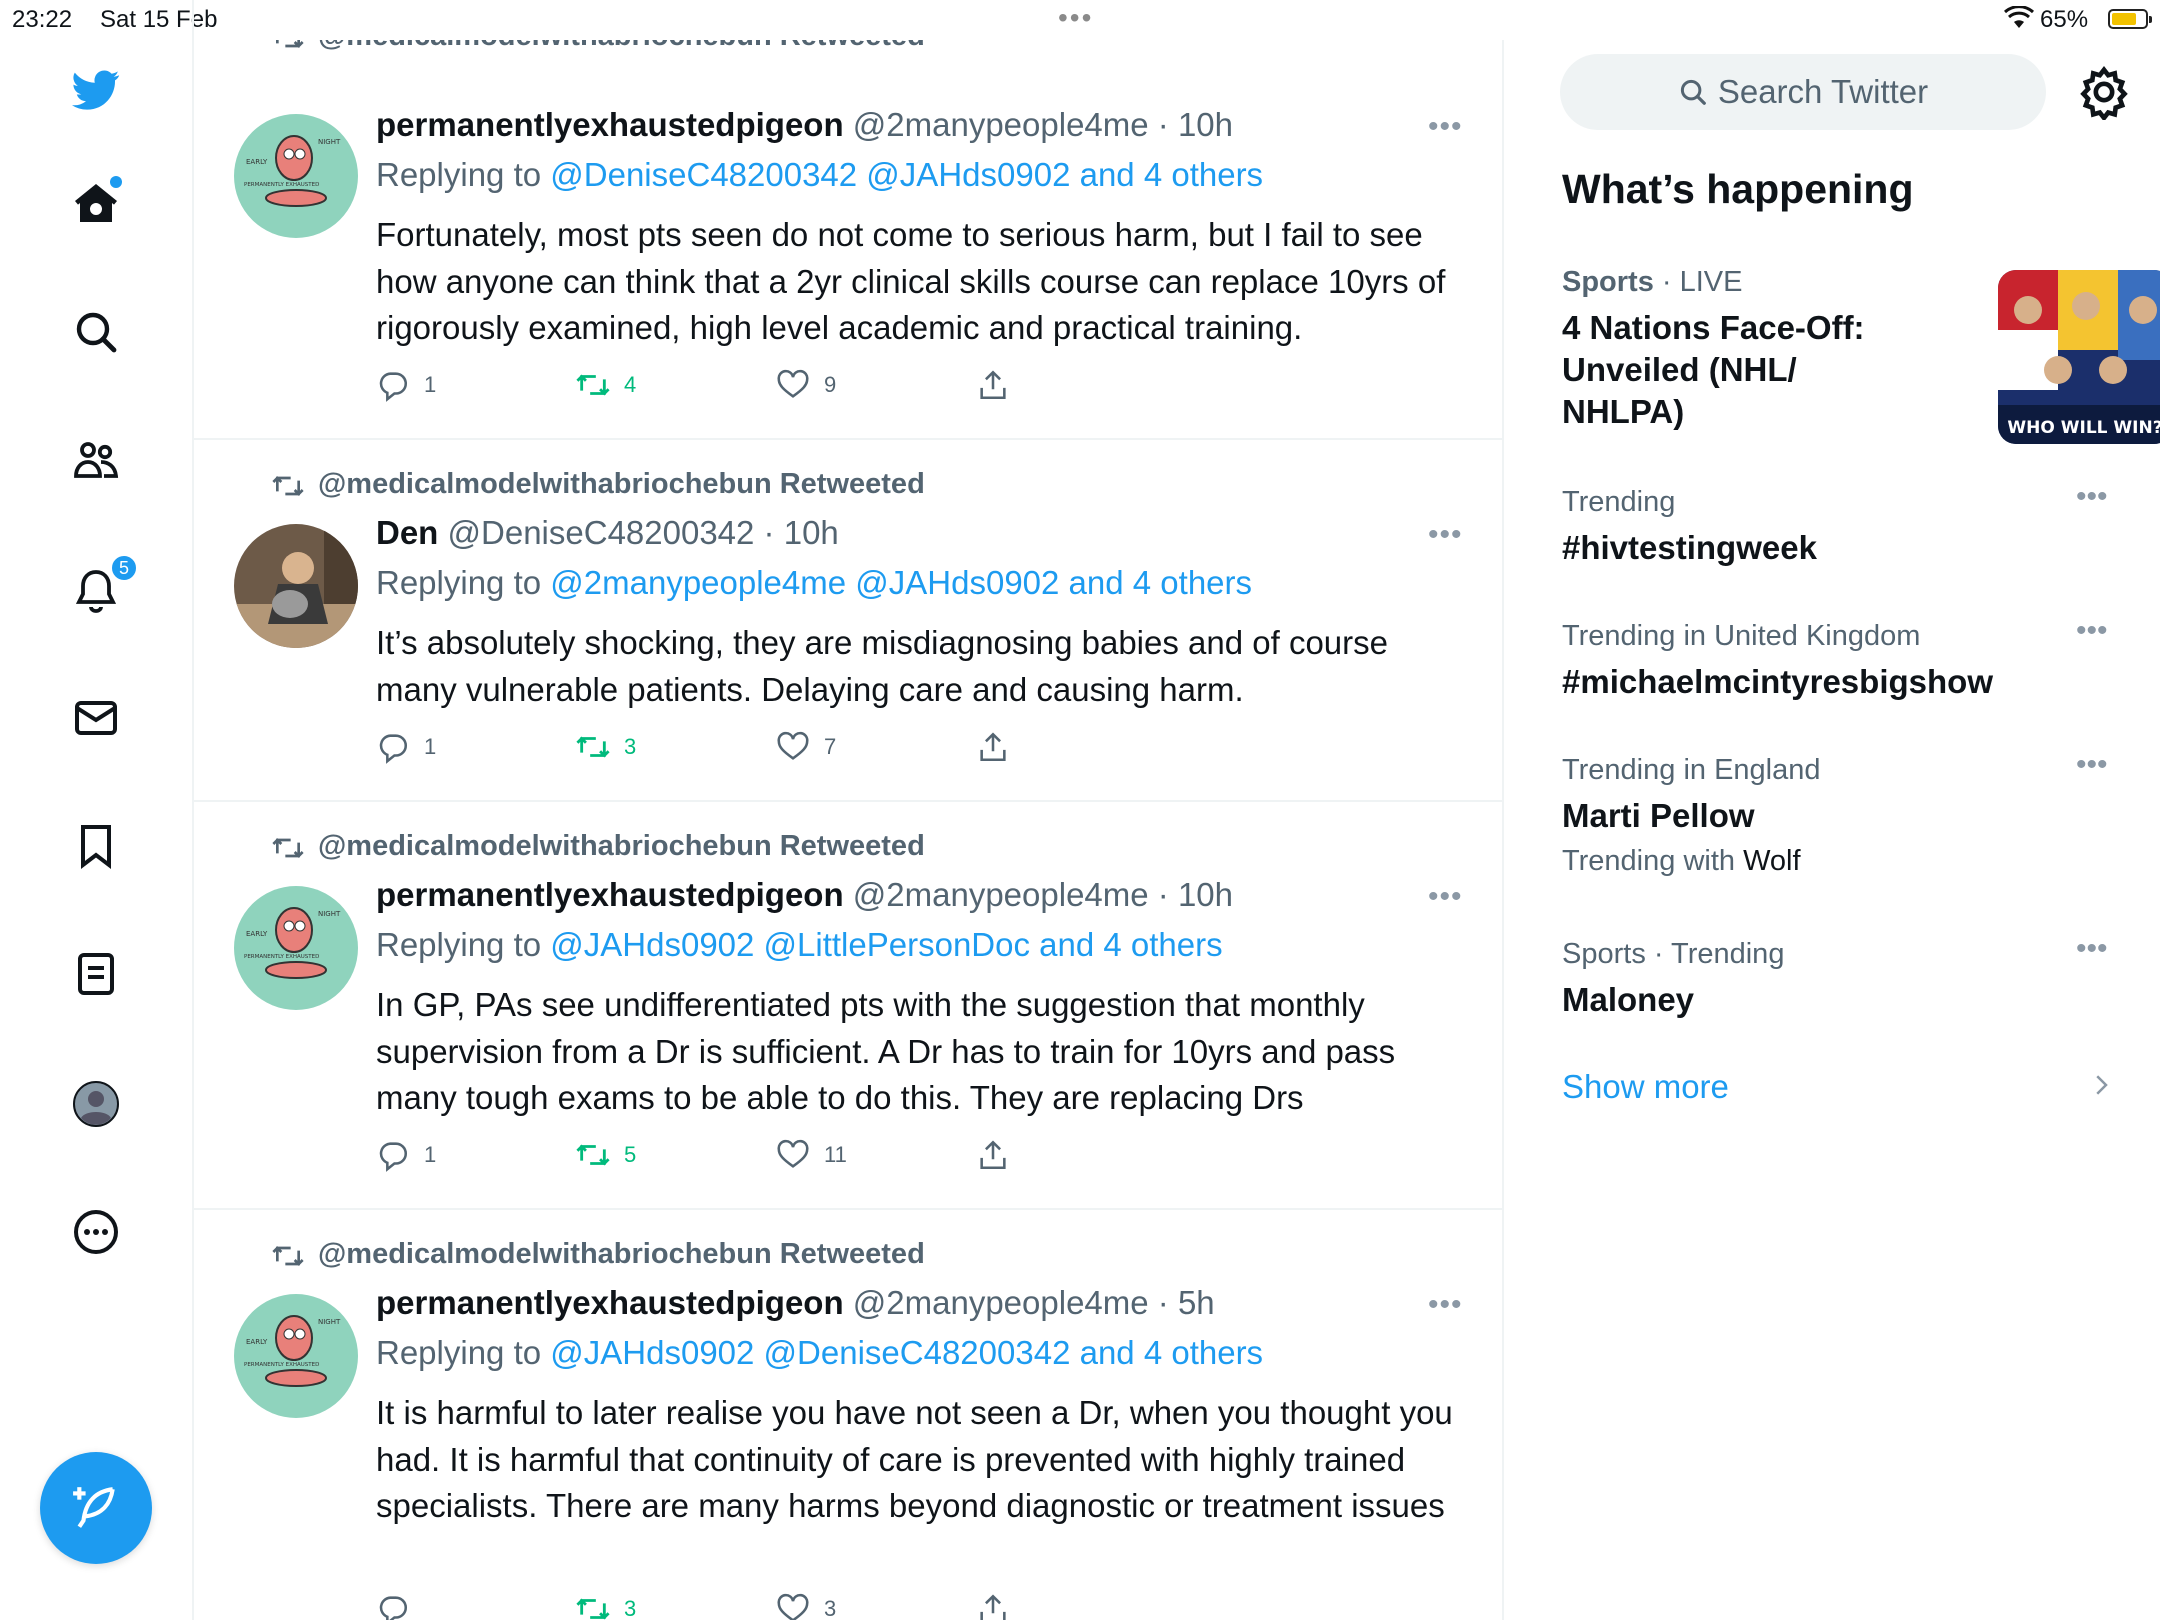  I want to click on lists-icon, so click(96, 974).